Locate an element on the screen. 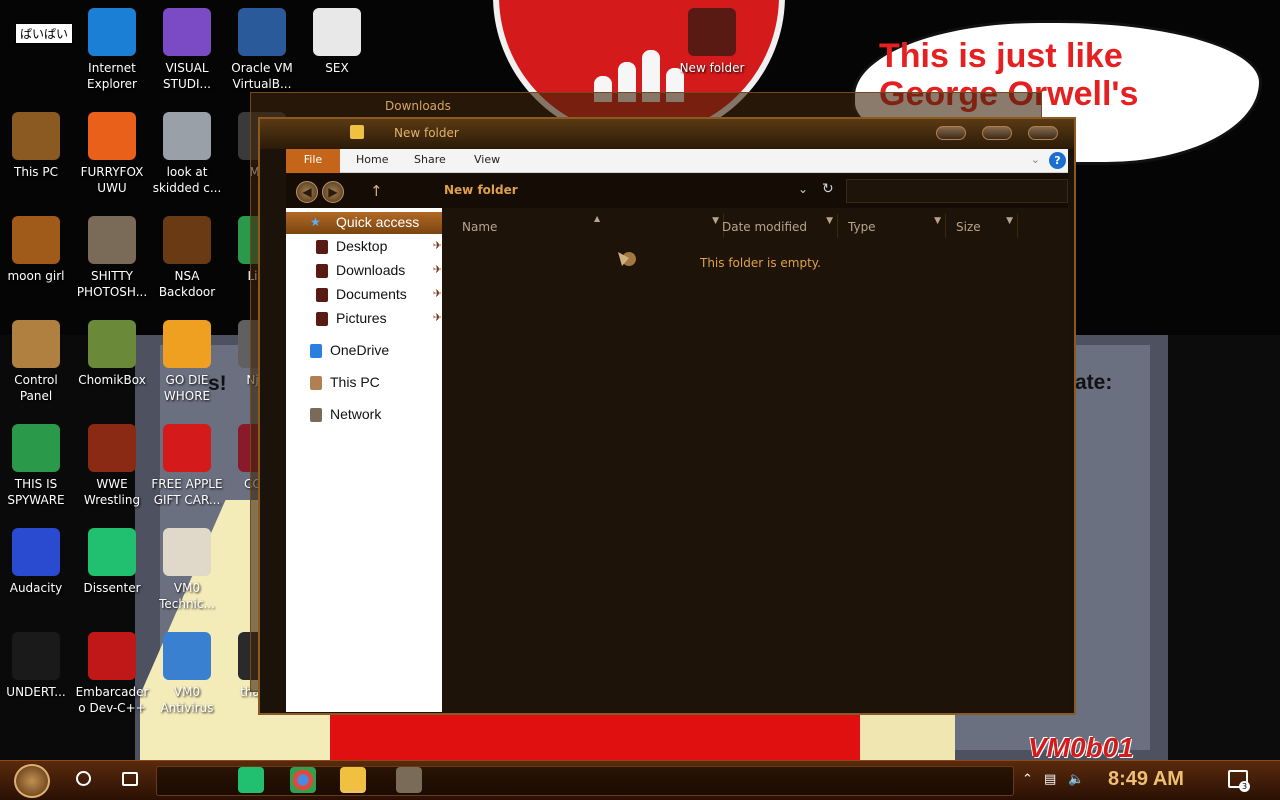 This screenshot has width=1280, height=800. nav-item-this-pc: This PC is located at coordinates (364, 383).